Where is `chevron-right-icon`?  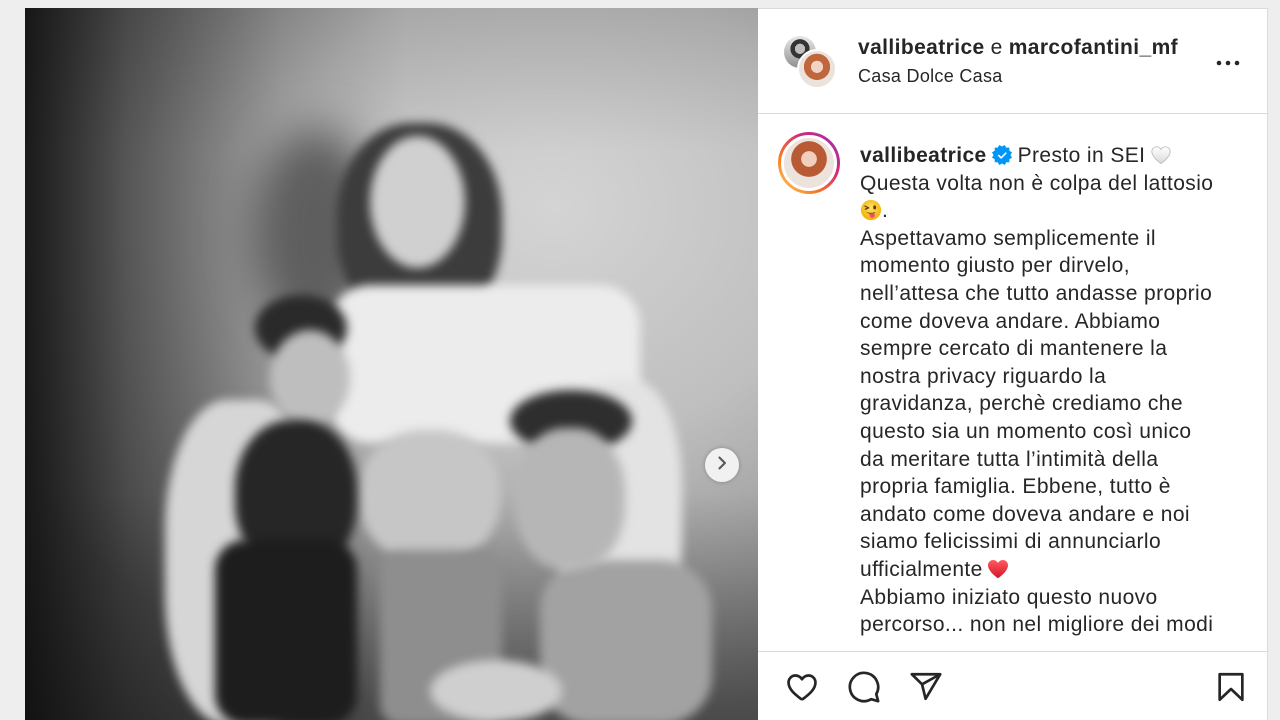
chevron-right-icon is located at coordinates (722, 465).